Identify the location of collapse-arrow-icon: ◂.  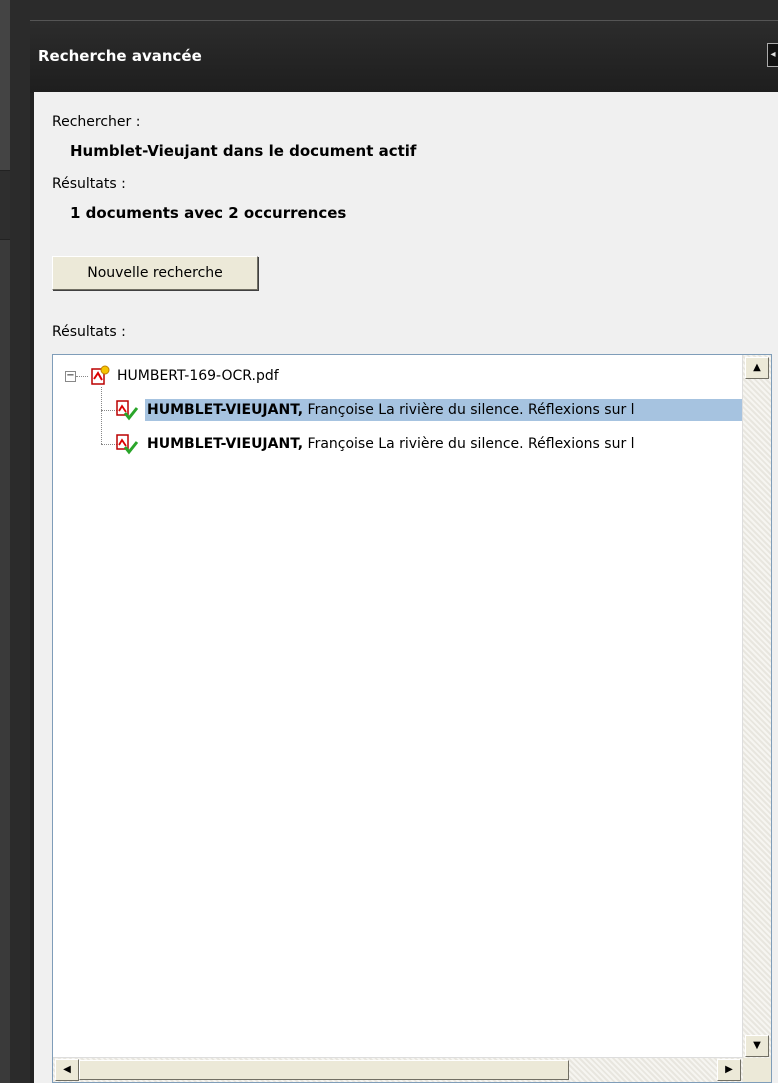
(772, 55).